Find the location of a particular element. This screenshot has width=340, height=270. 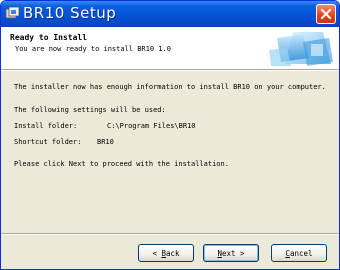

install-folder-label: Install folder: is located at coordinates (46, 126).